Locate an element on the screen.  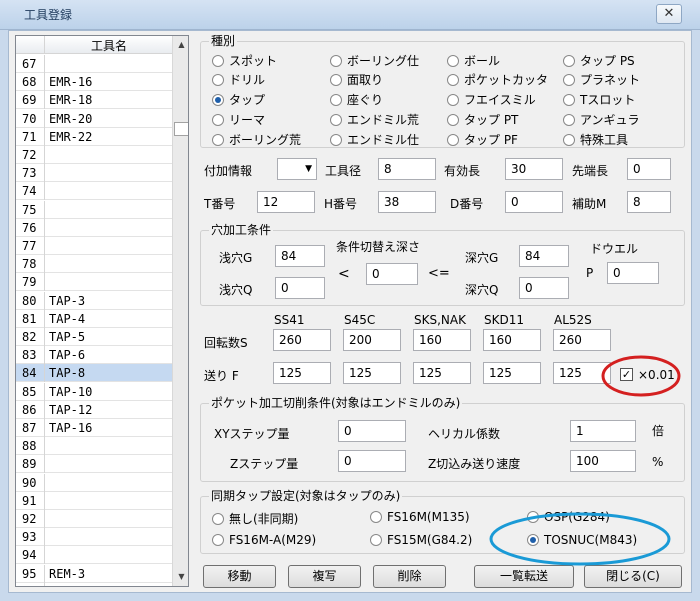
switch-depth-input: 0 is located at coordinates (392, 274).